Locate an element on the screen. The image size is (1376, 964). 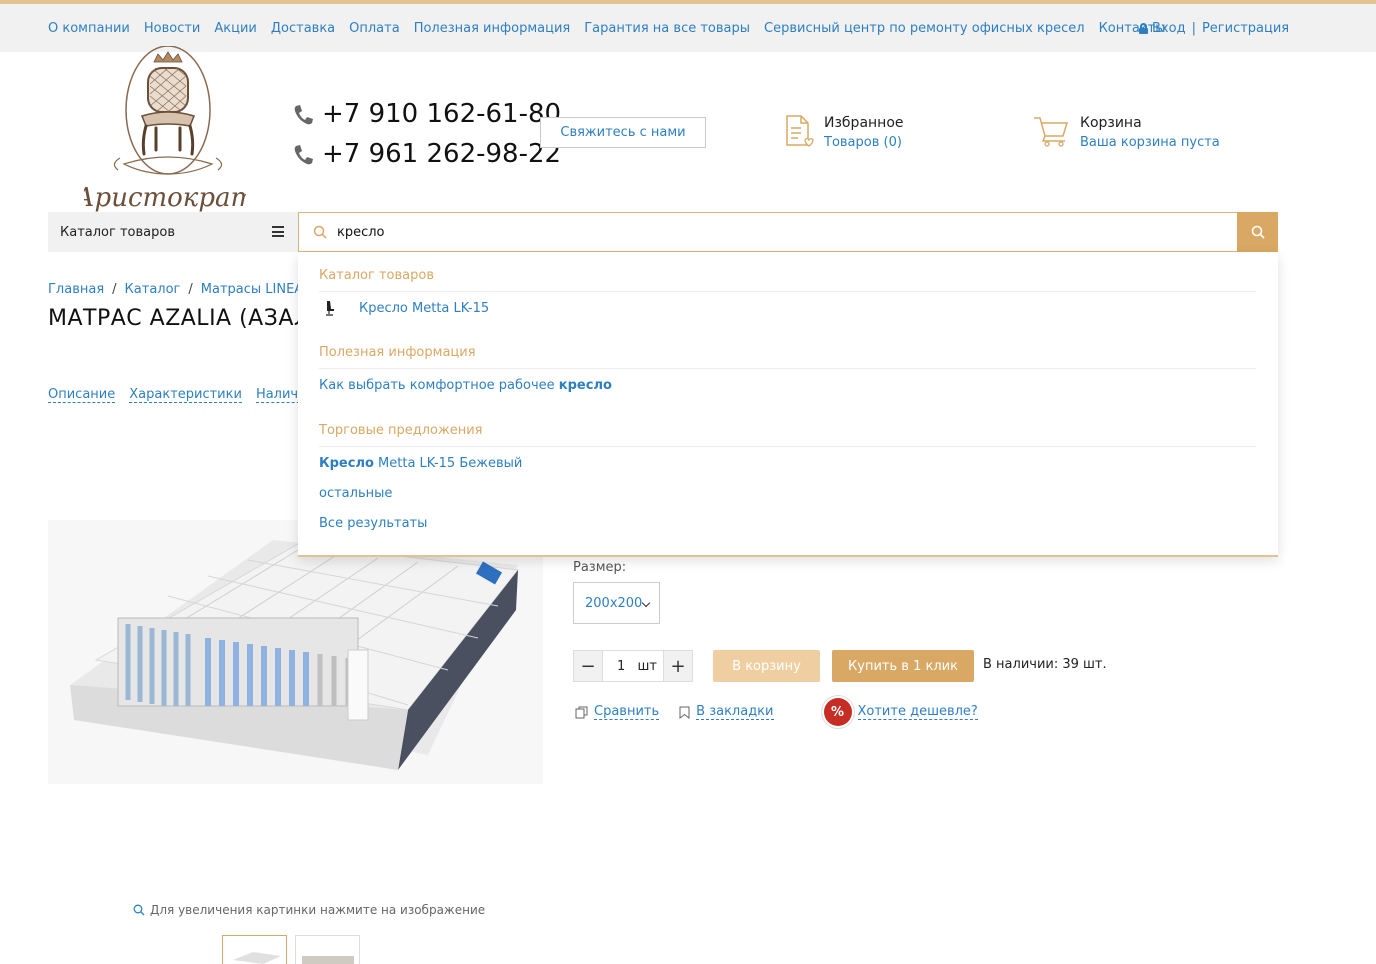
decrease-quantity-button: − is located at coordinates (588, 666).